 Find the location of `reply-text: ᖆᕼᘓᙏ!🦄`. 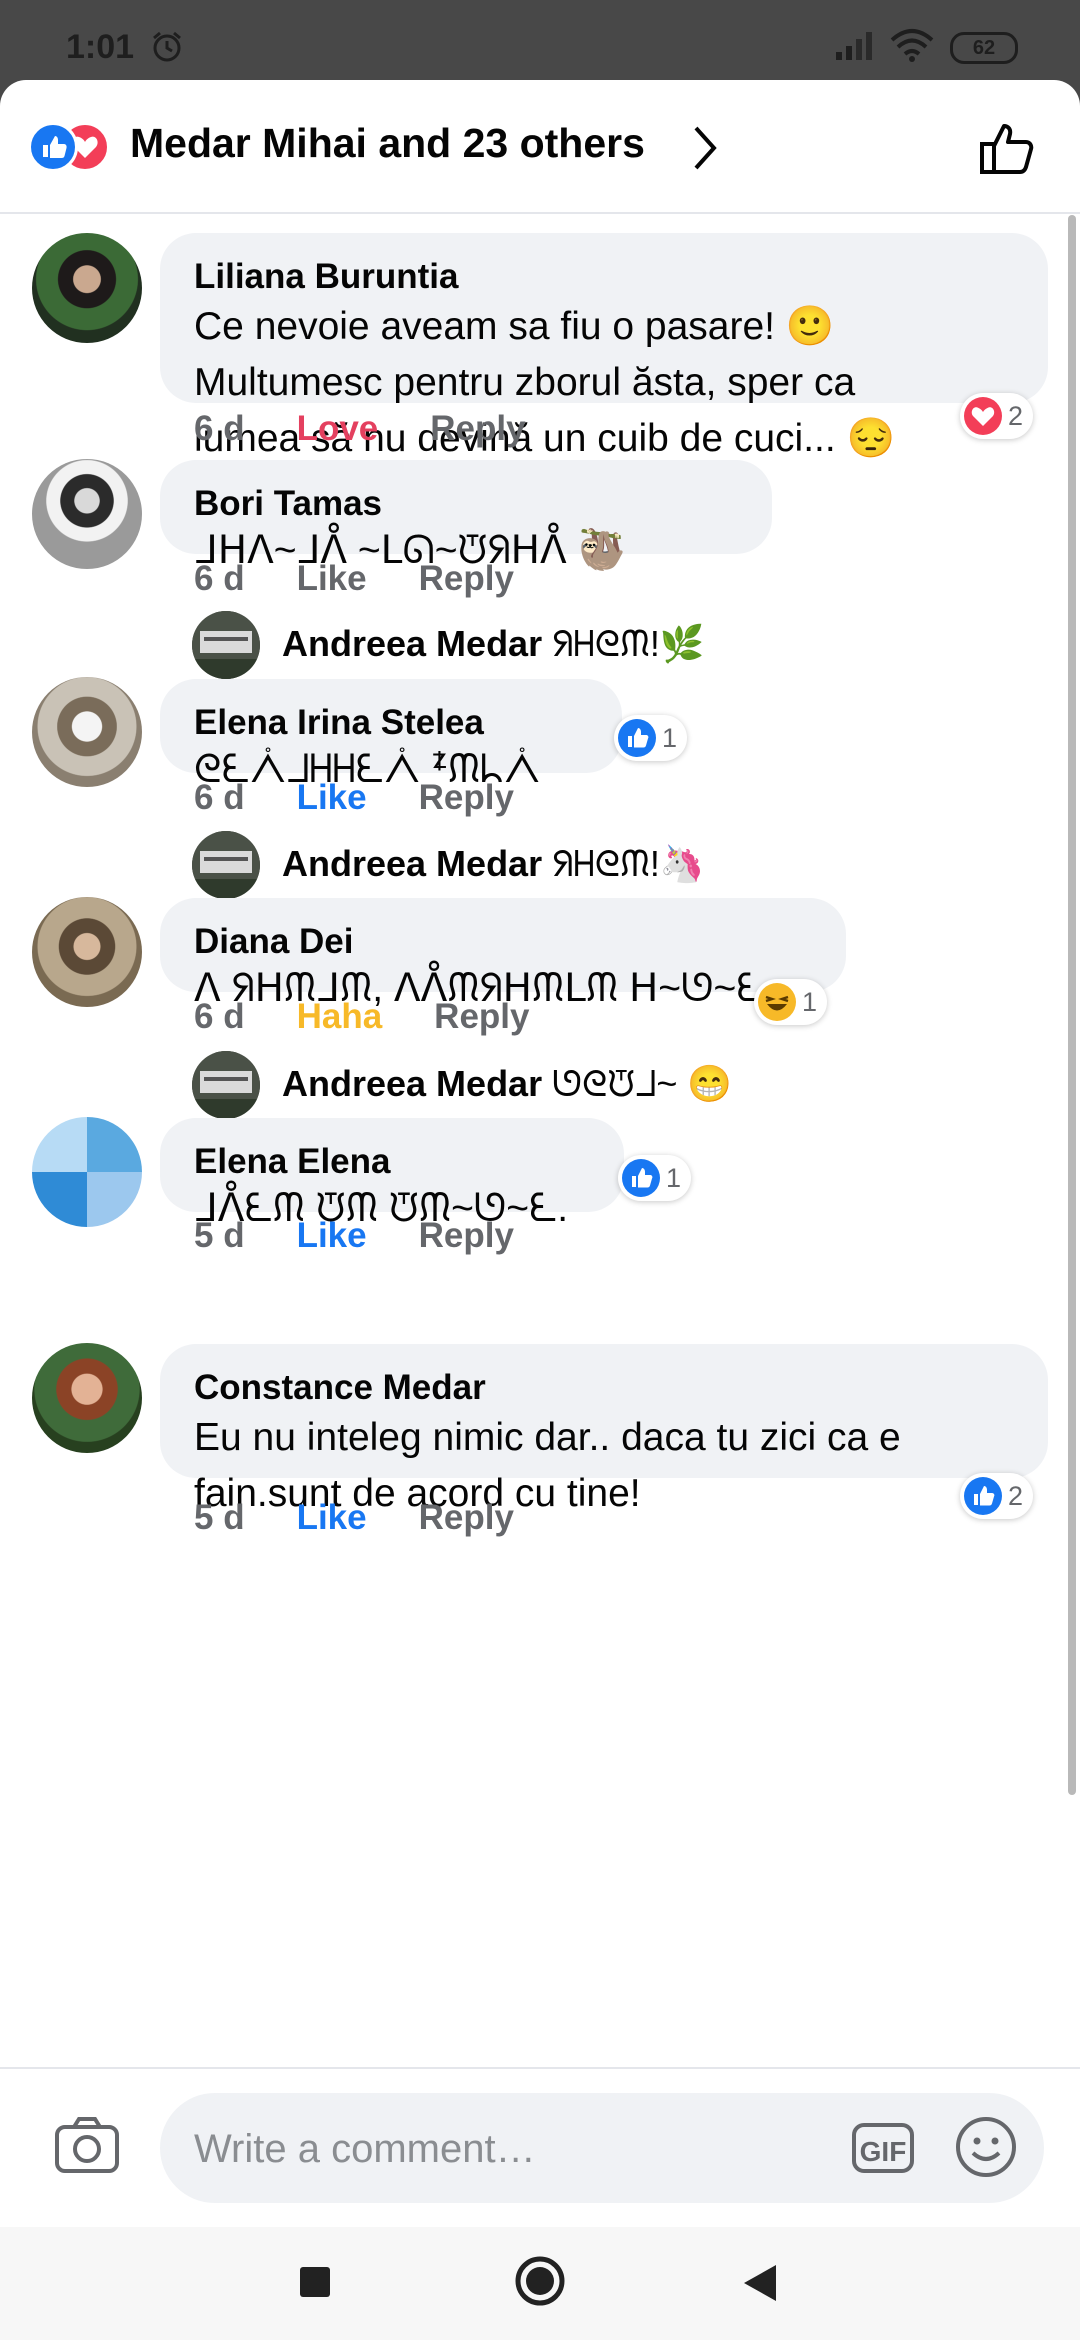

reply-text: ᖆᕼᘓᙏ!🦄 is located at coordinates (628, 863).